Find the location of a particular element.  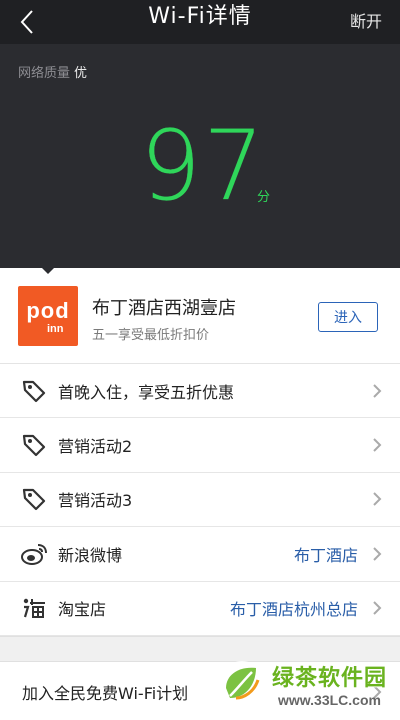

list-item-offer-3: 营销活动3 is located at coordinates (200, 500).